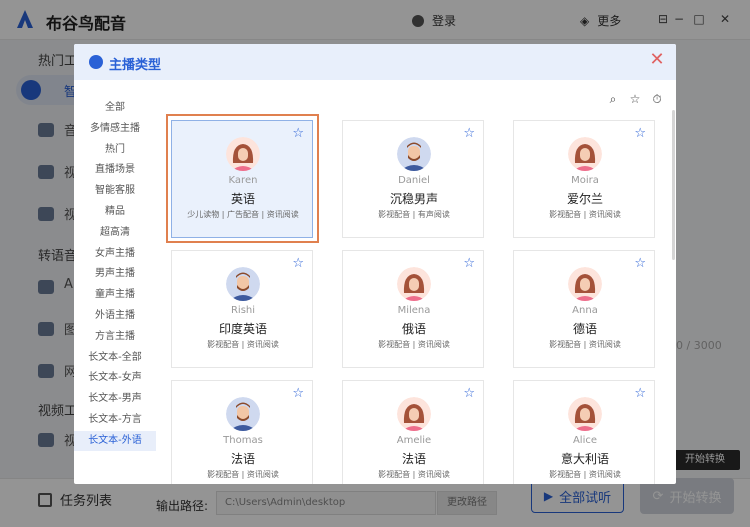  What do you see at coordinates (585, 440) in the screenshot?
I see `voice-name-en: Alice` at bounding box center [585, 440].